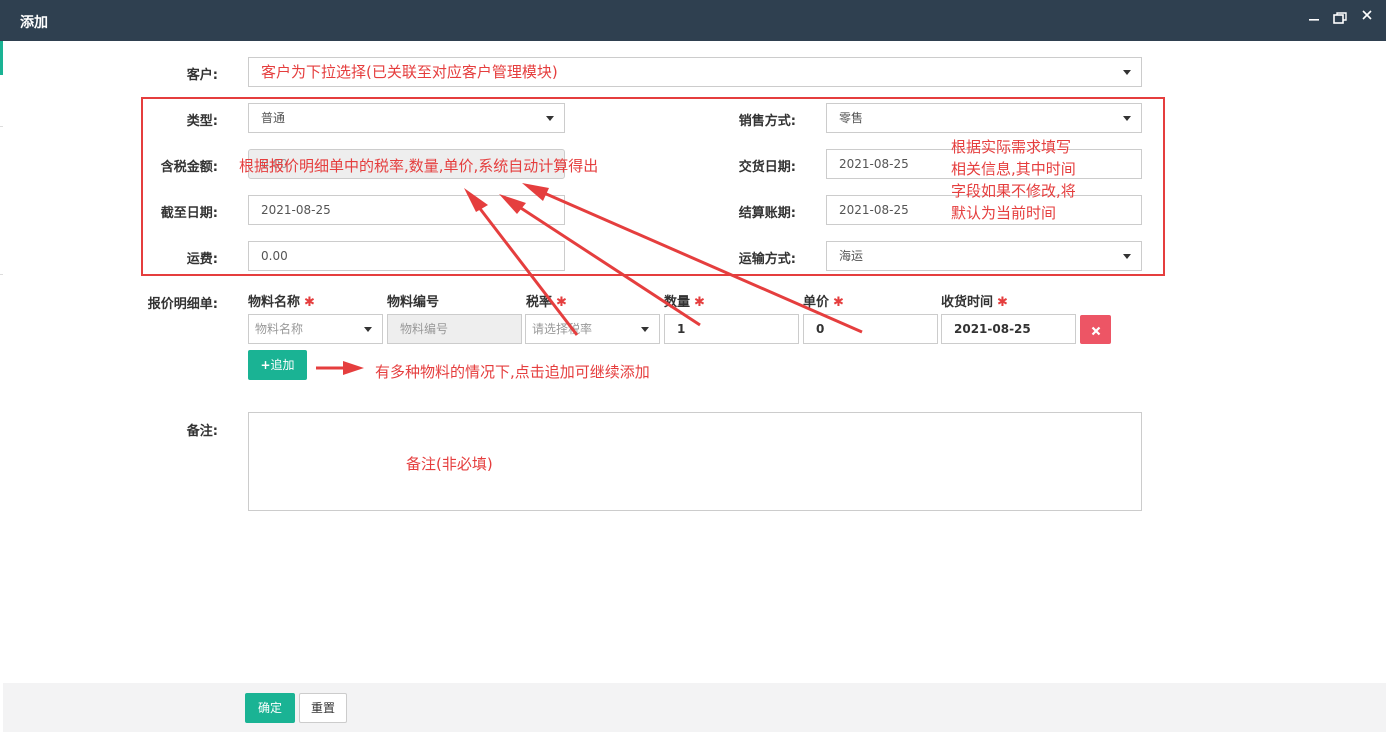 The height and width of the screenshot is (732, 1386). What do you see at coordinates (767, 121) in the screenshot?
I see `sale-mode-label: 销售方式:` at bounding box center [767, 121].